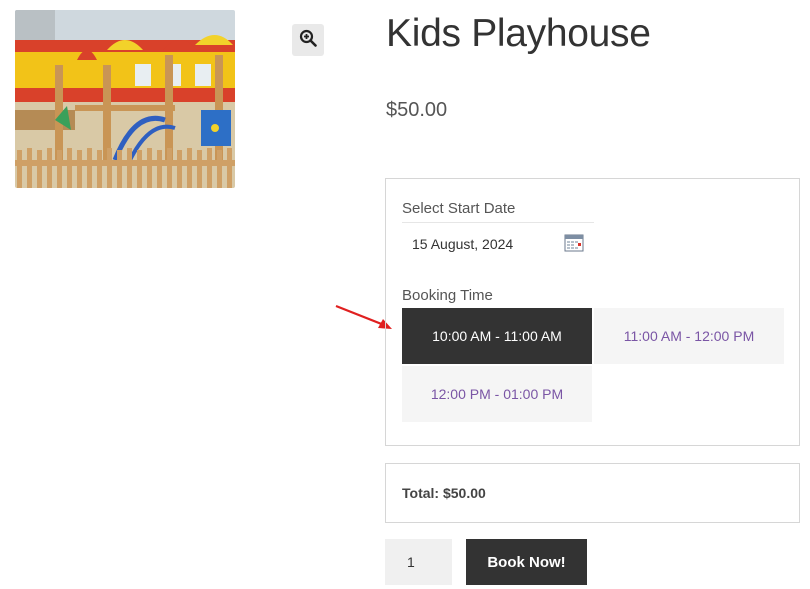  I want to click on magnifier-plus-icon, so click(308, 40).